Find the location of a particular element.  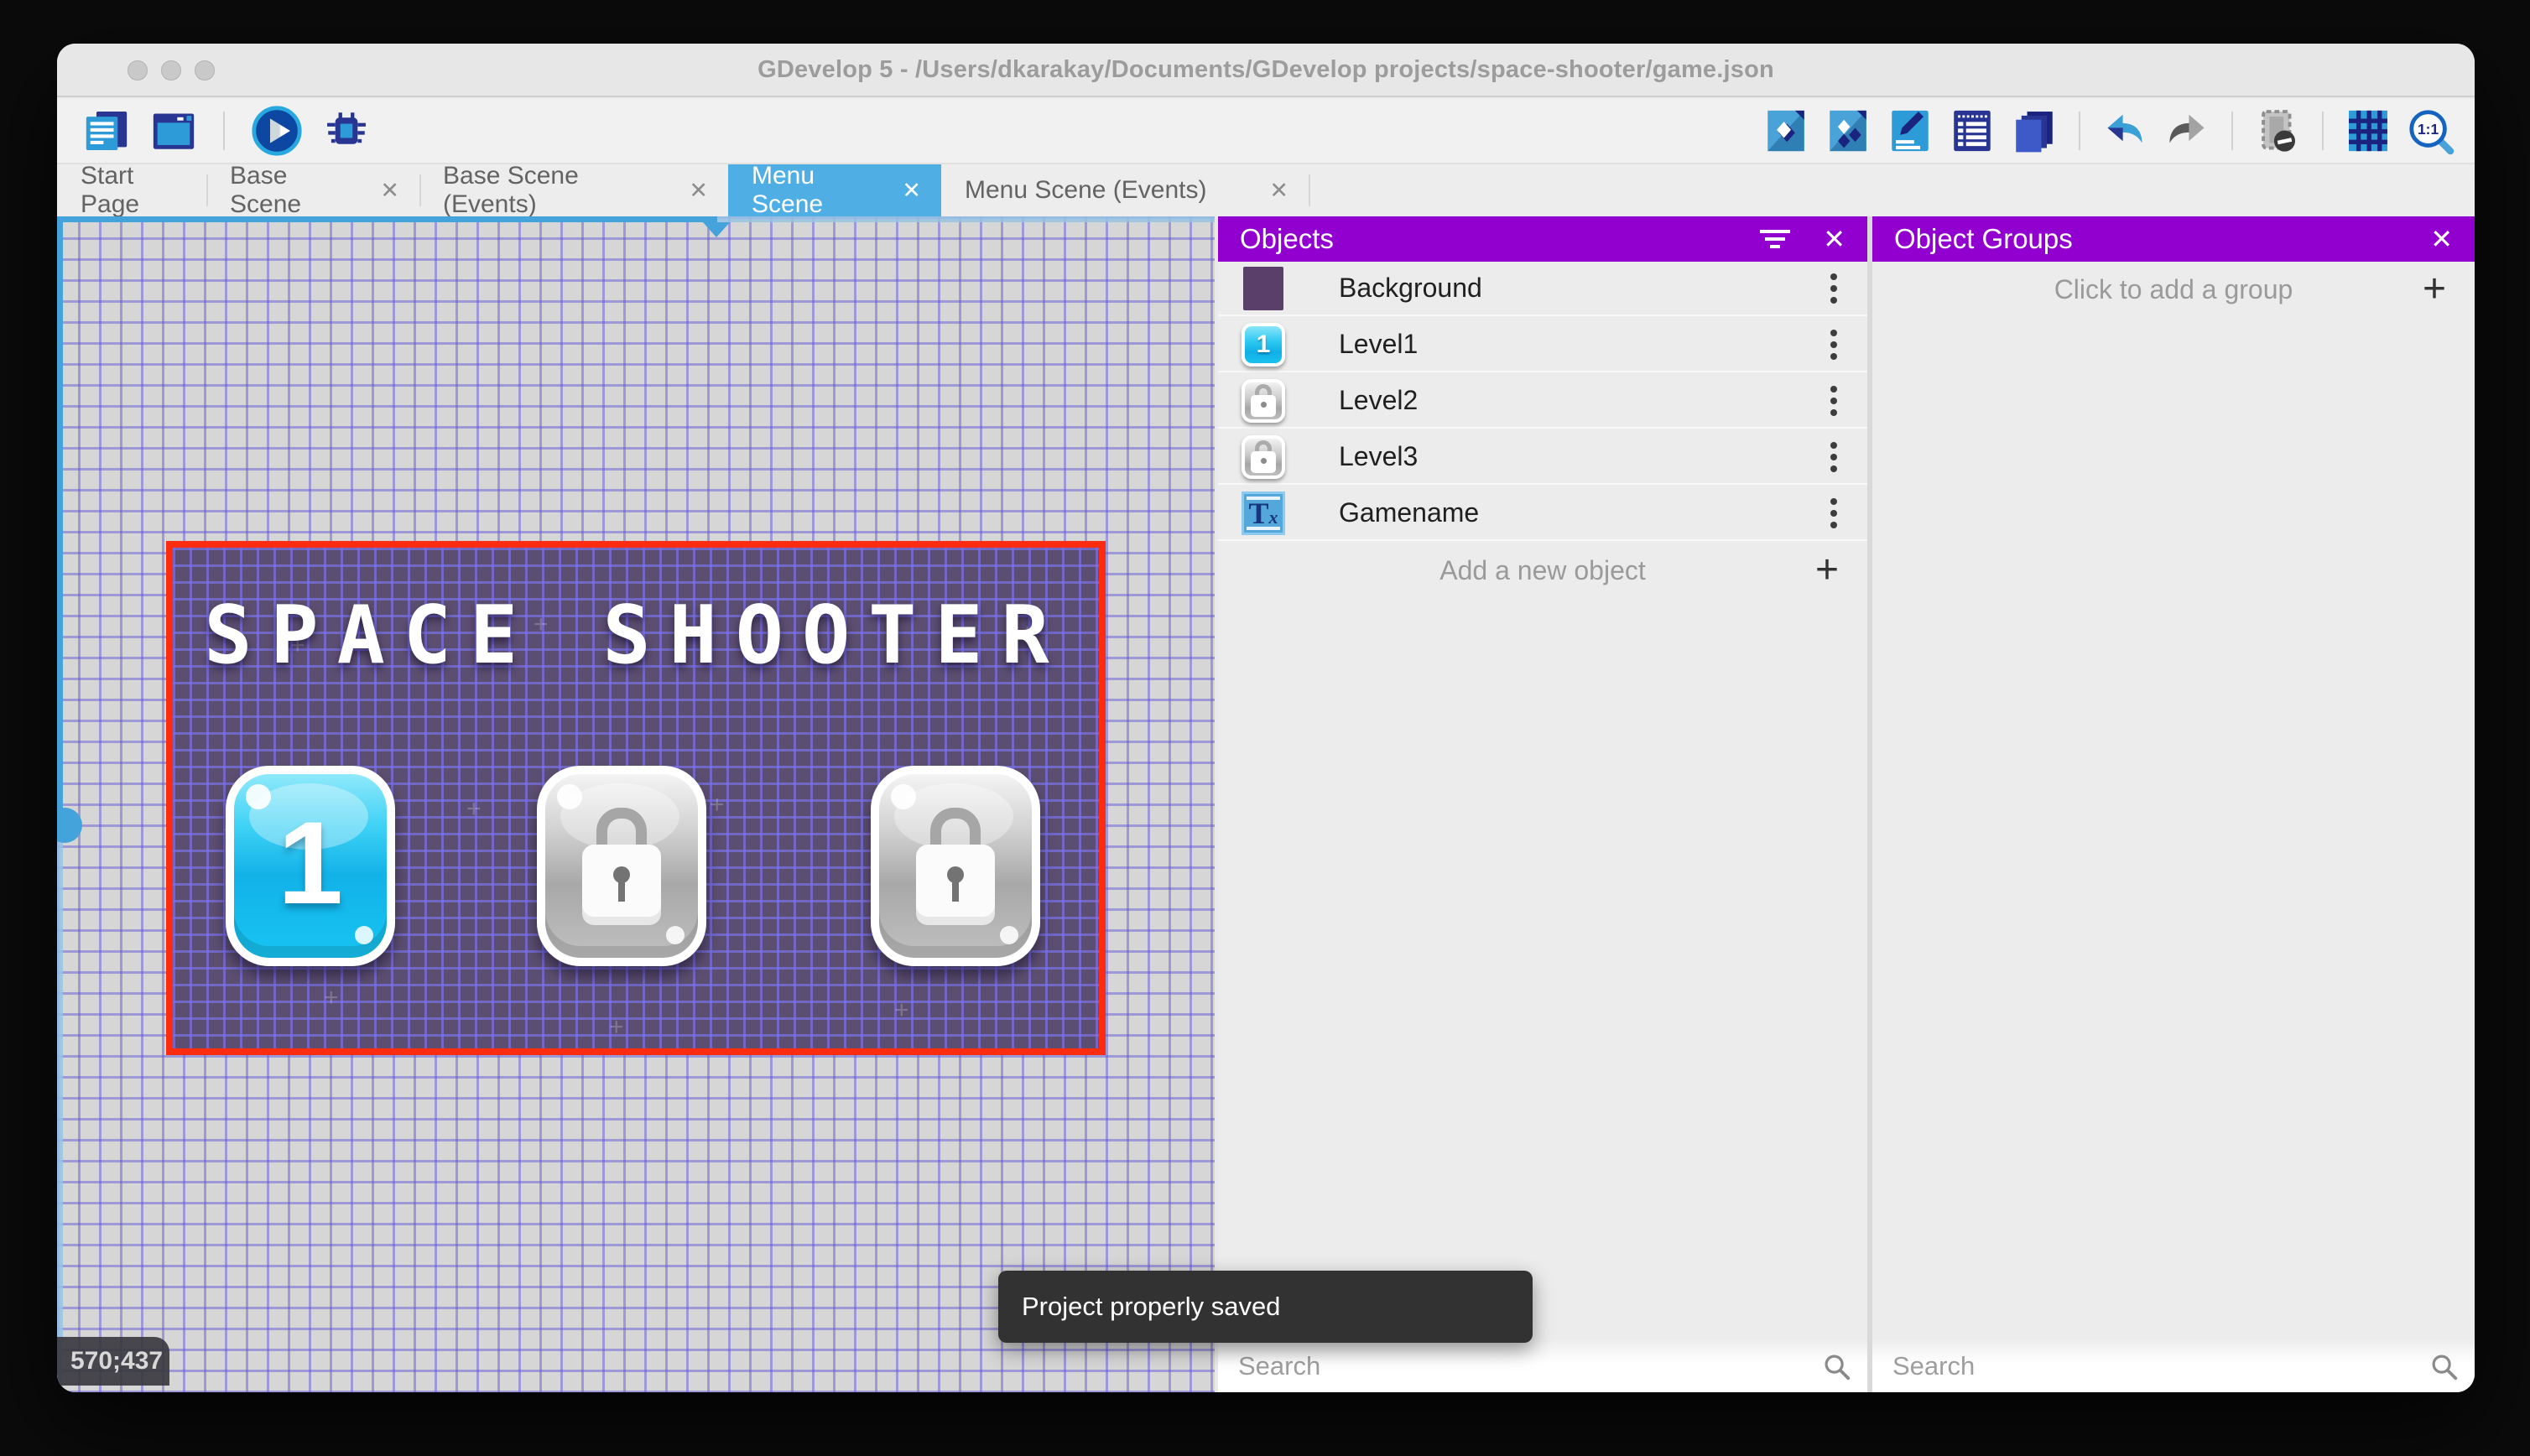

edit-object-groups-icon is located at coordinates (1848, 131).